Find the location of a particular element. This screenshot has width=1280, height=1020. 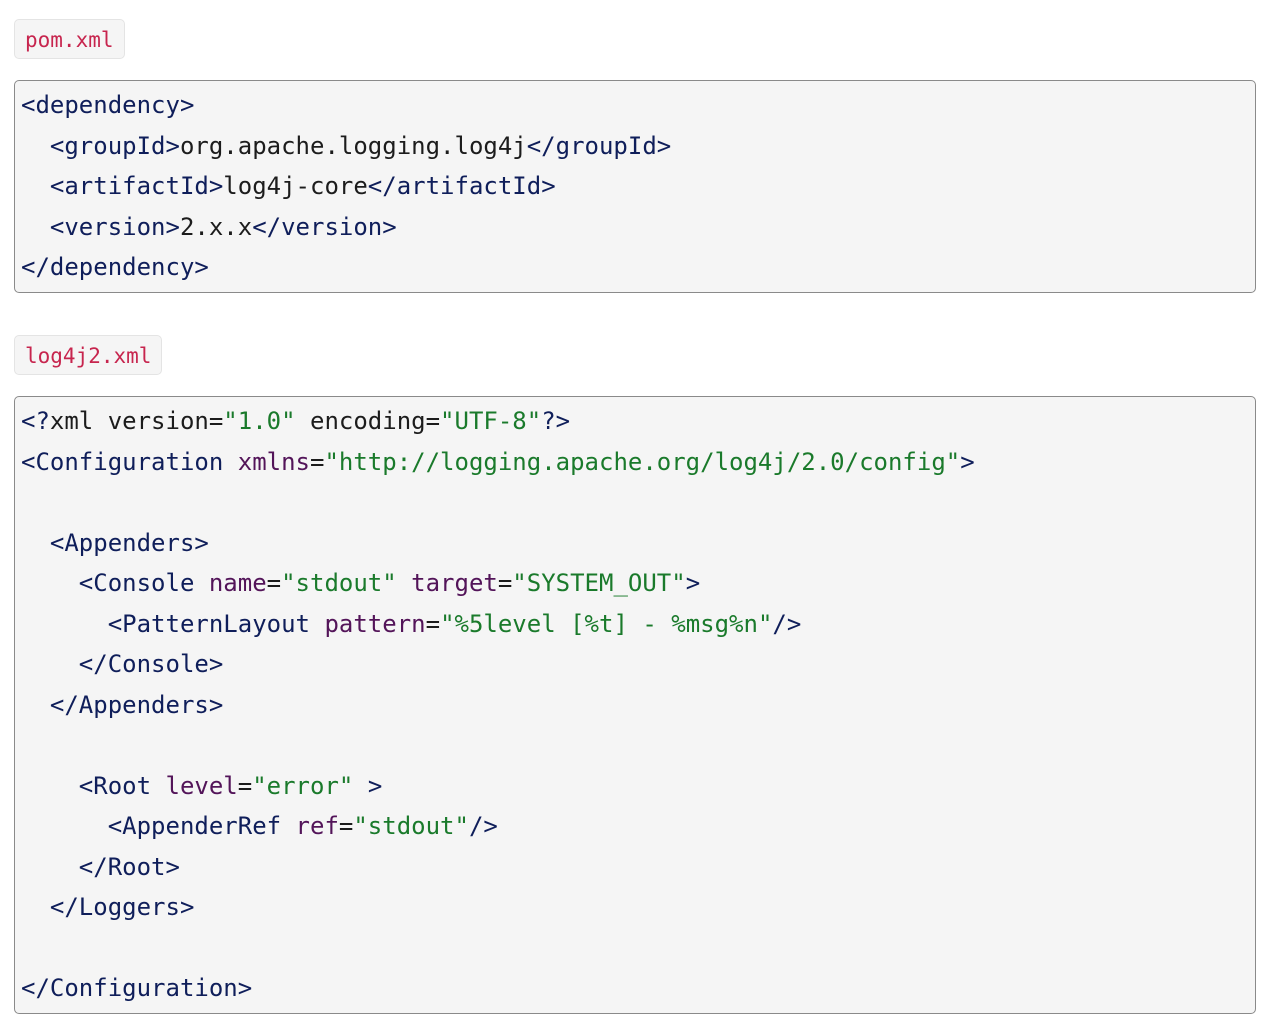

code-token-val: "1.0" is located at coordinates (259, 421).